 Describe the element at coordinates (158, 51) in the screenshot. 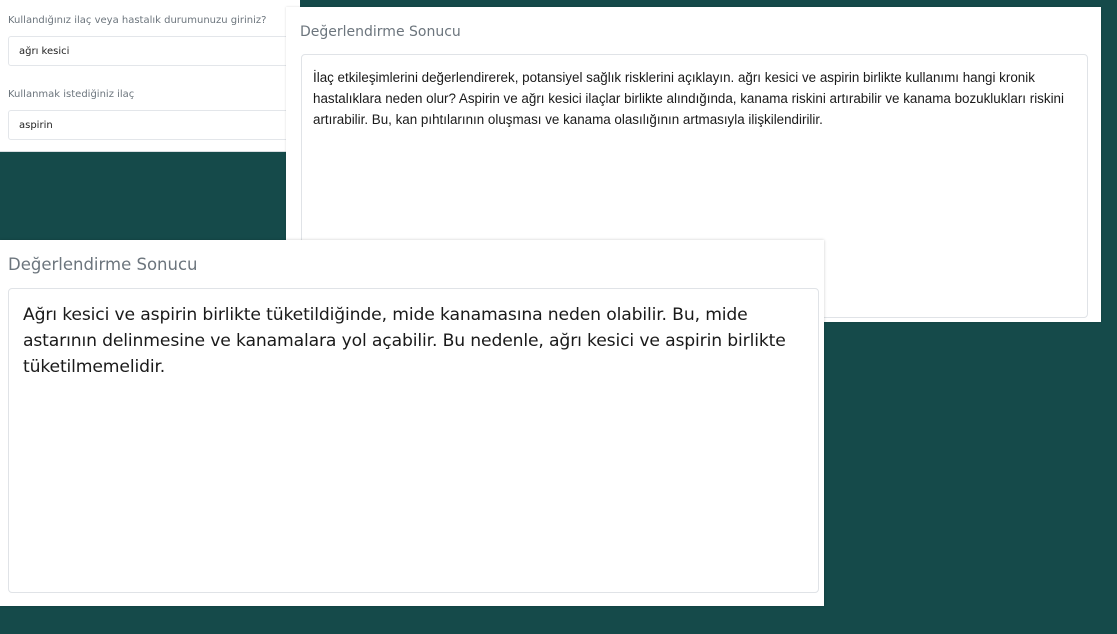

I see `current-drug-input` at that location.